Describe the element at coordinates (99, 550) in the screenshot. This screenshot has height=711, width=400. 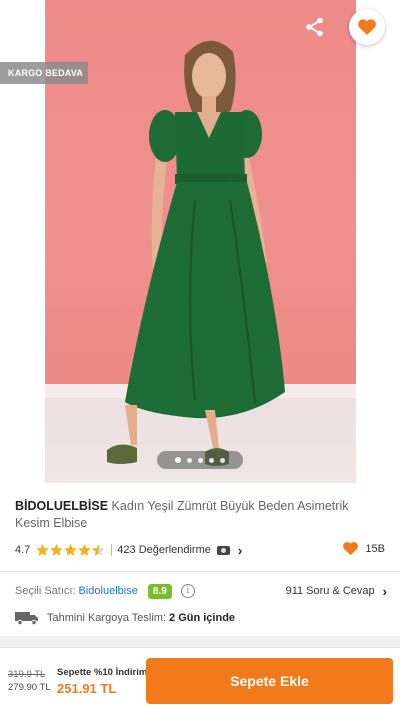
I see `star-half-icon` at that location.